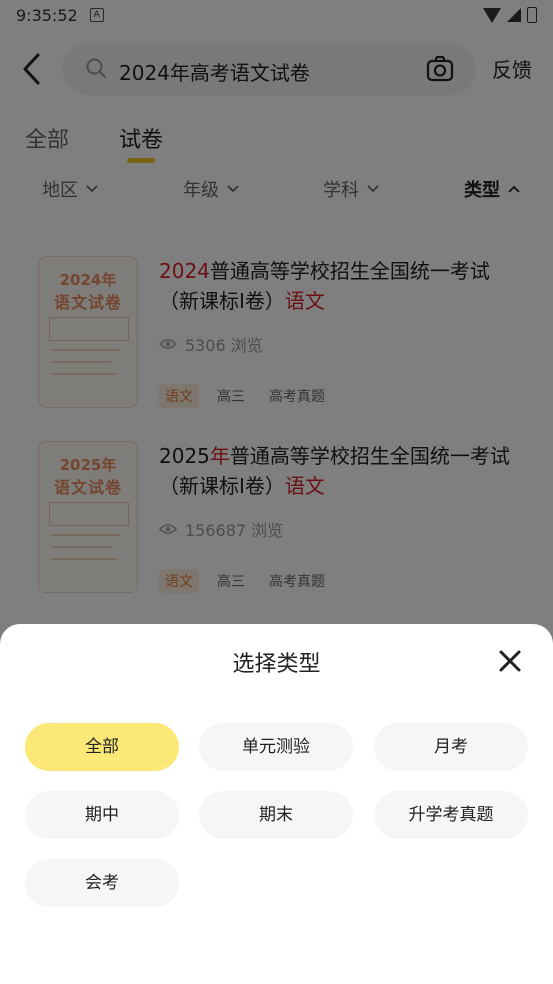 The image size is (553, 984). I want to click on type-option-all: 全部, so click(102, 747).